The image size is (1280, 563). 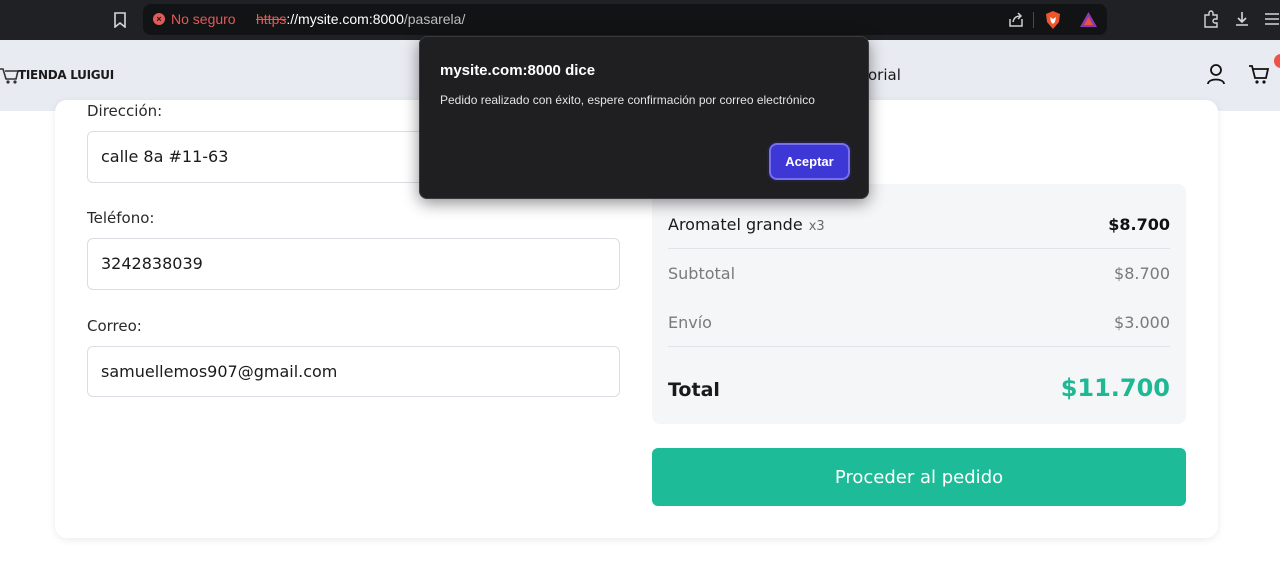 What do you see at coordinates (1053, 20) in the screenshot?
I see `brave-shields-icon` at bounding box center [1053, 20].